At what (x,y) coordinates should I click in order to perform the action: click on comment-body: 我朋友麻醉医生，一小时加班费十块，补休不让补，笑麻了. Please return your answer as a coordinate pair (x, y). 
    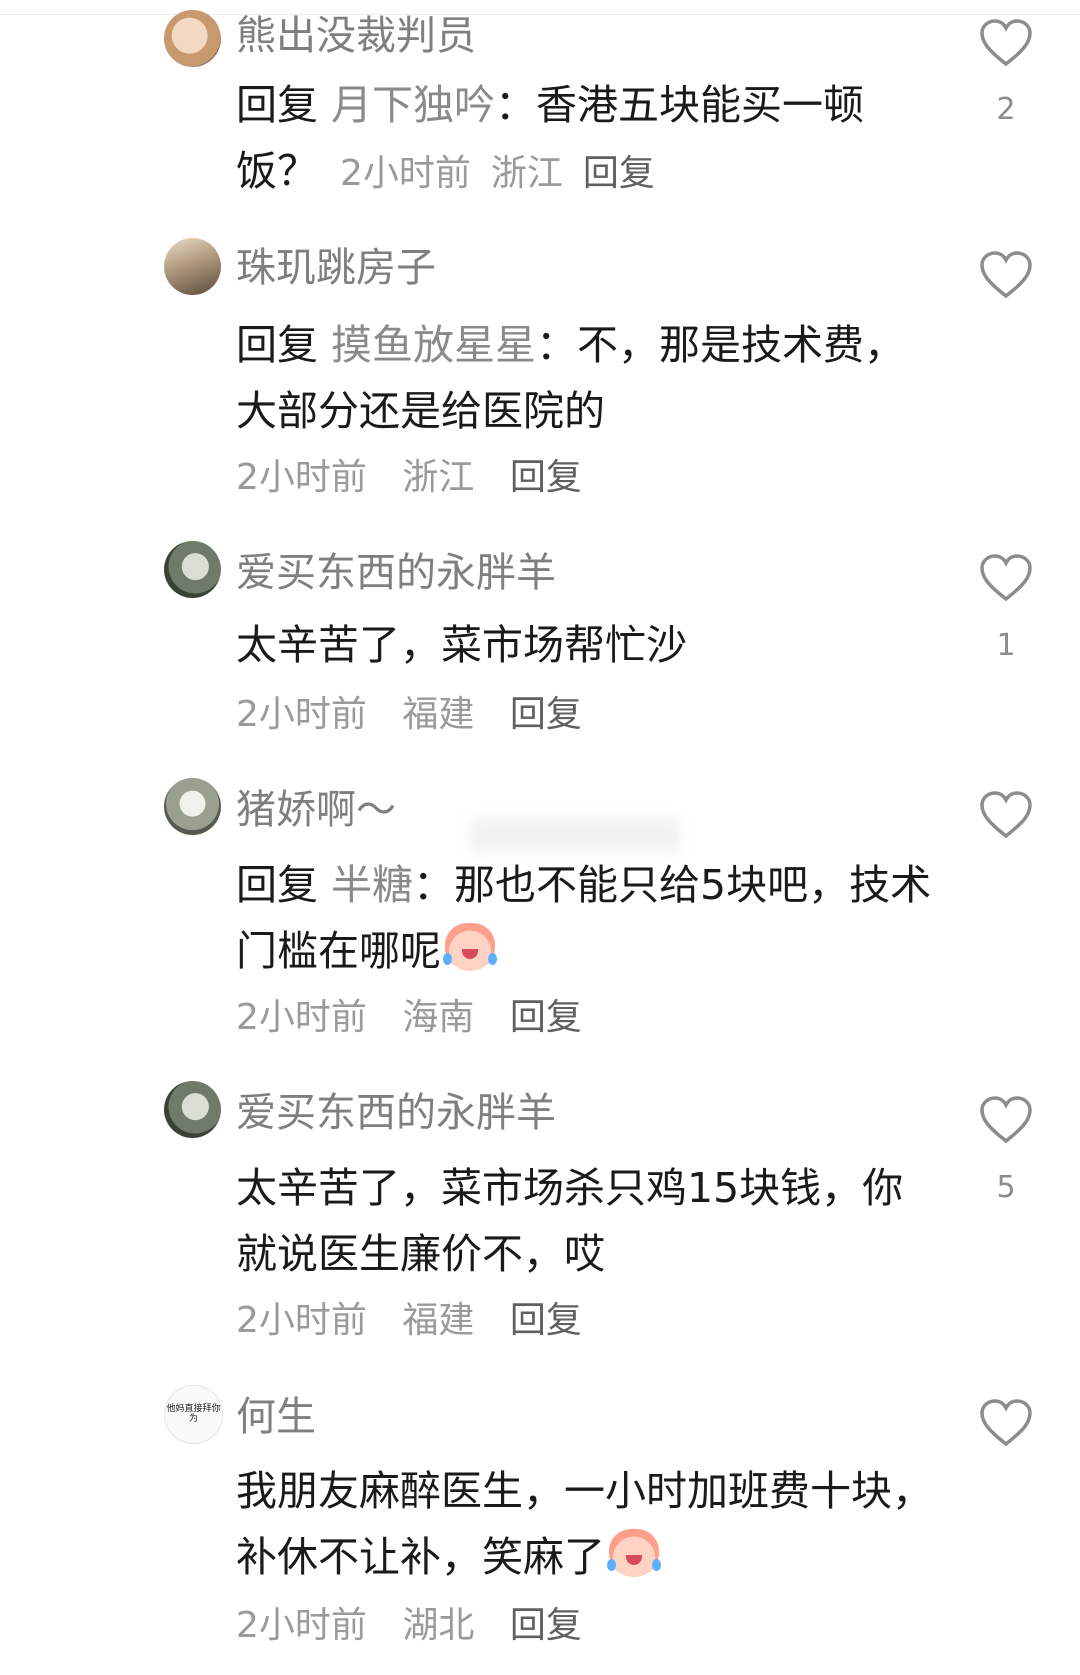
    Looking at the image, I should click on (584, 1524).